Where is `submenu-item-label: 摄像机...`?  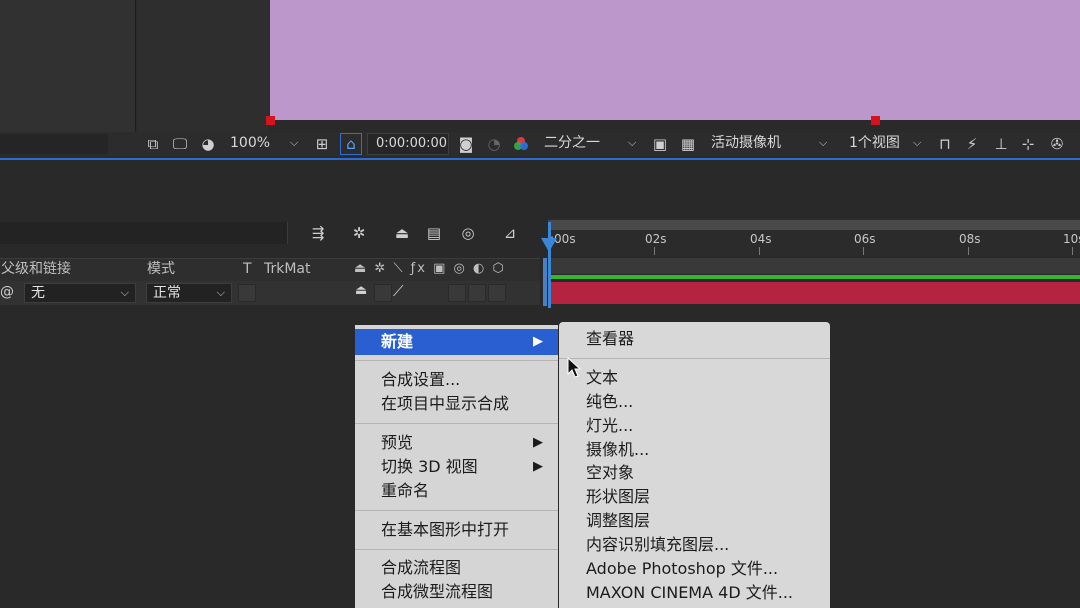 submenu-item-label: 摄像机... is located at coordinates (618, 449).